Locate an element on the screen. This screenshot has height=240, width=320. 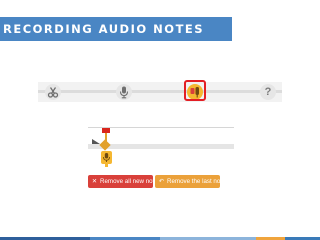
close-icon: ✕ is located at coordinates (94, 181).